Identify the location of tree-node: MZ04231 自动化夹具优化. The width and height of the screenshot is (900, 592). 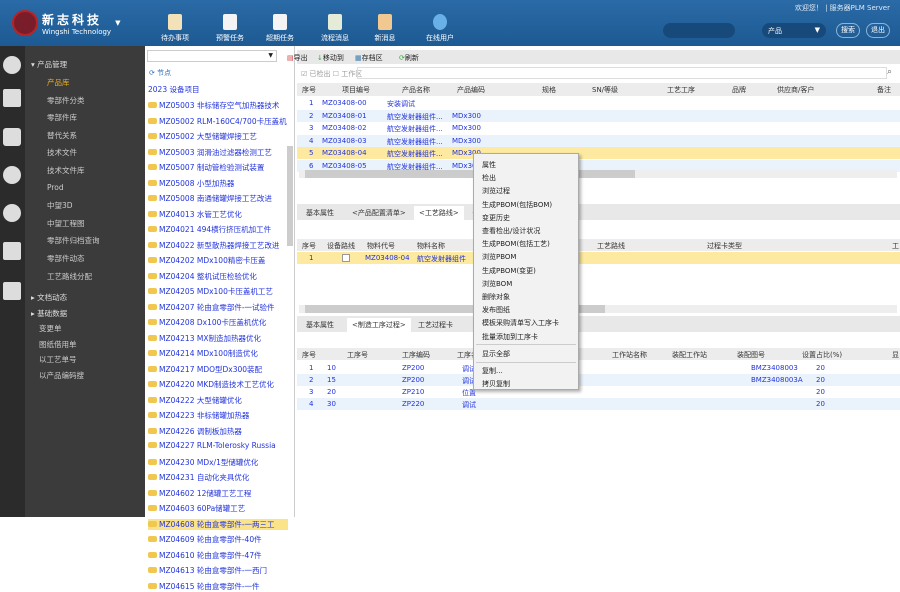
(218, 477).